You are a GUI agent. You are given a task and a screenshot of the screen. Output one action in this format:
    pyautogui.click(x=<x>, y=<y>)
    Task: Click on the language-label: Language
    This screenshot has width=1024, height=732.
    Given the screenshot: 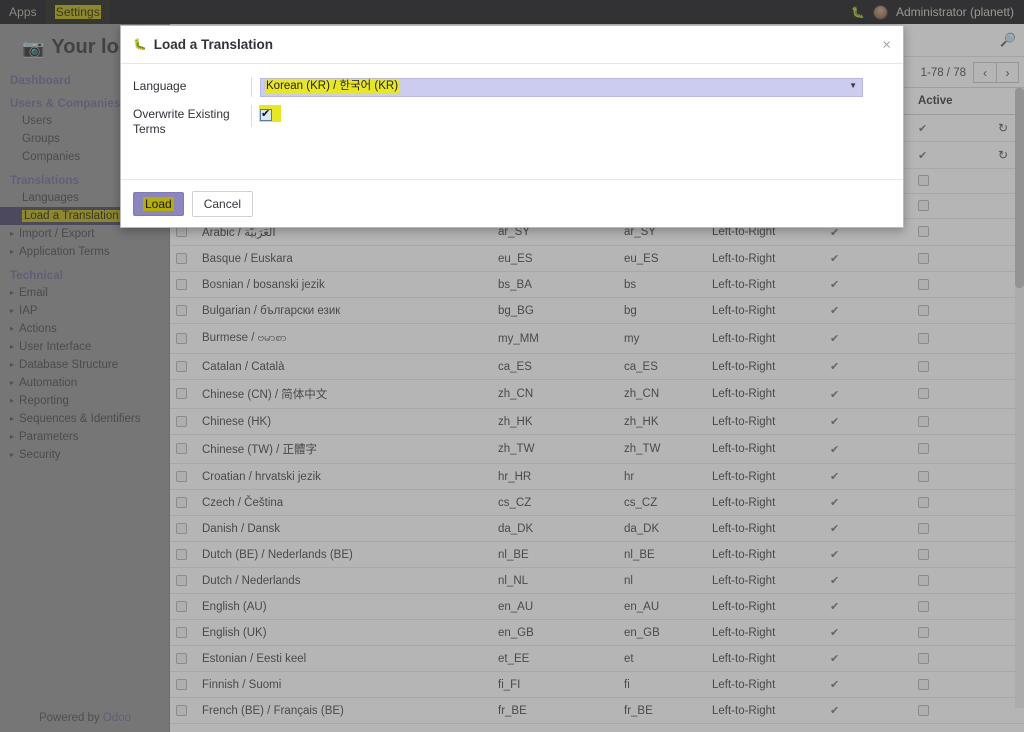 What is the action you would take?
    pyautogui.click(x=160, y=86)
    